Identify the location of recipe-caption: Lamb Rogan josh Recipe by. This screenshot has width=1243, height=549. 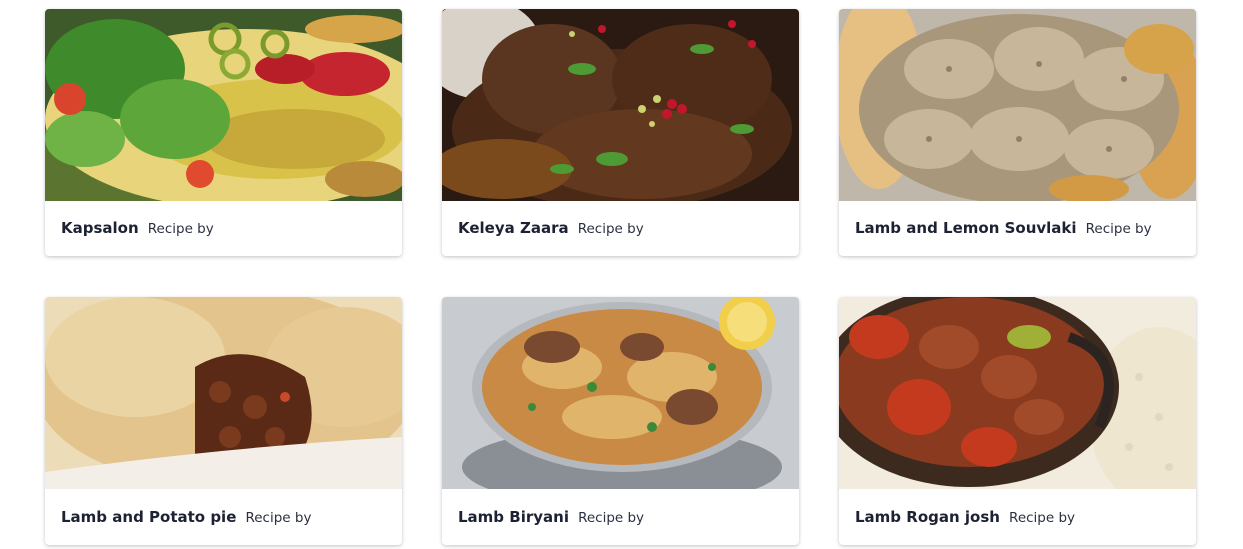
(1019, 517).